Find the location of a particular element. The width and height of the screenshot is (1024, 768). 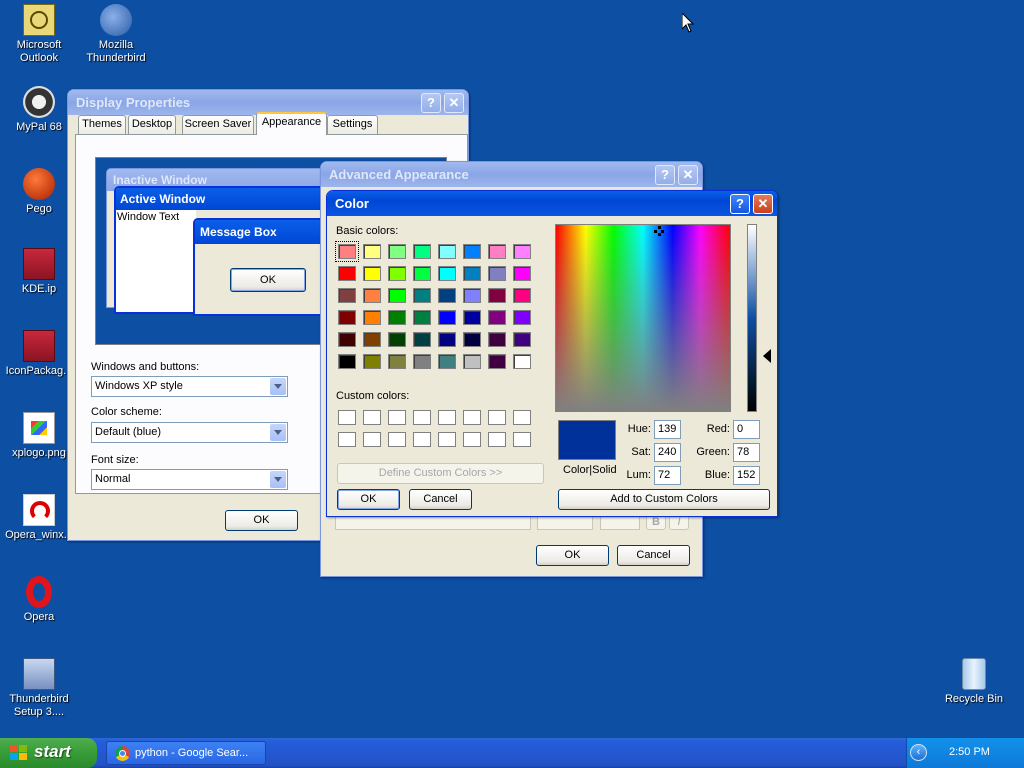

start-button: start is located at coordinates (48, 753).